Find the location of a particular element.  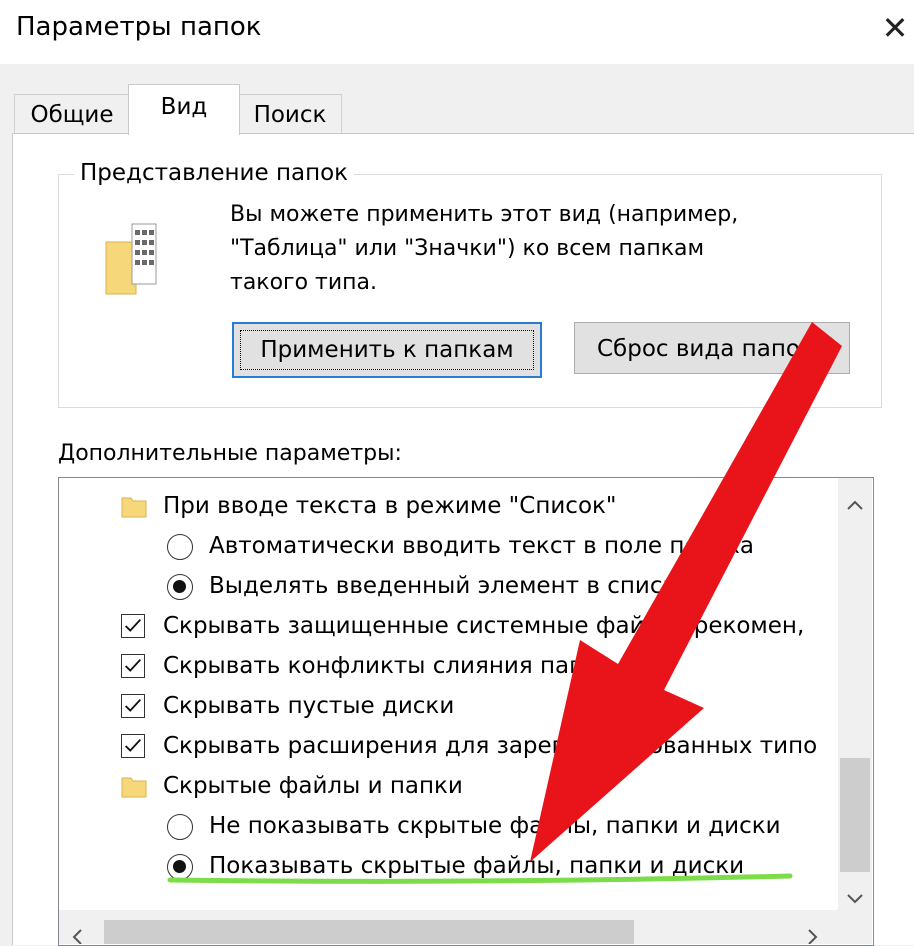

list-item-label: При вводе текста в режиме "Список" is located at coordinates (390, 506).